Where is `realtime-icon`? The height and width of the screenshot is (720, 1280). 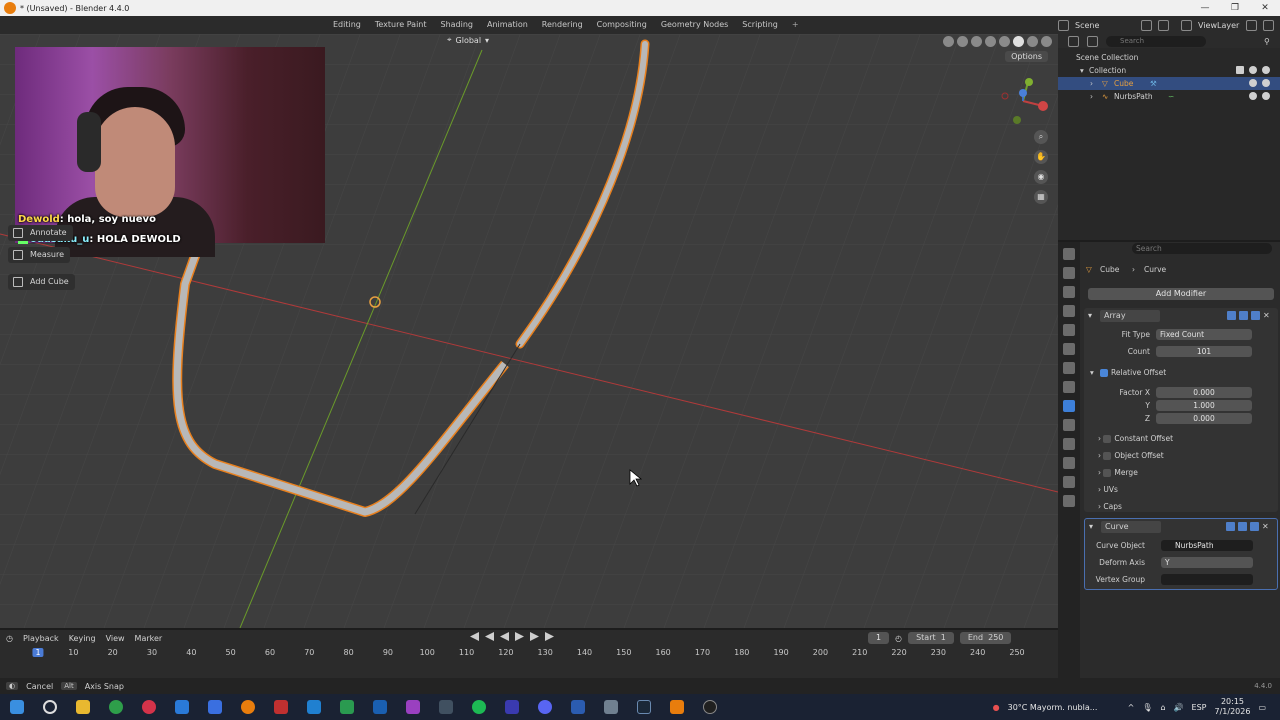 realtime-icon is located at coordinates (1242, 526).